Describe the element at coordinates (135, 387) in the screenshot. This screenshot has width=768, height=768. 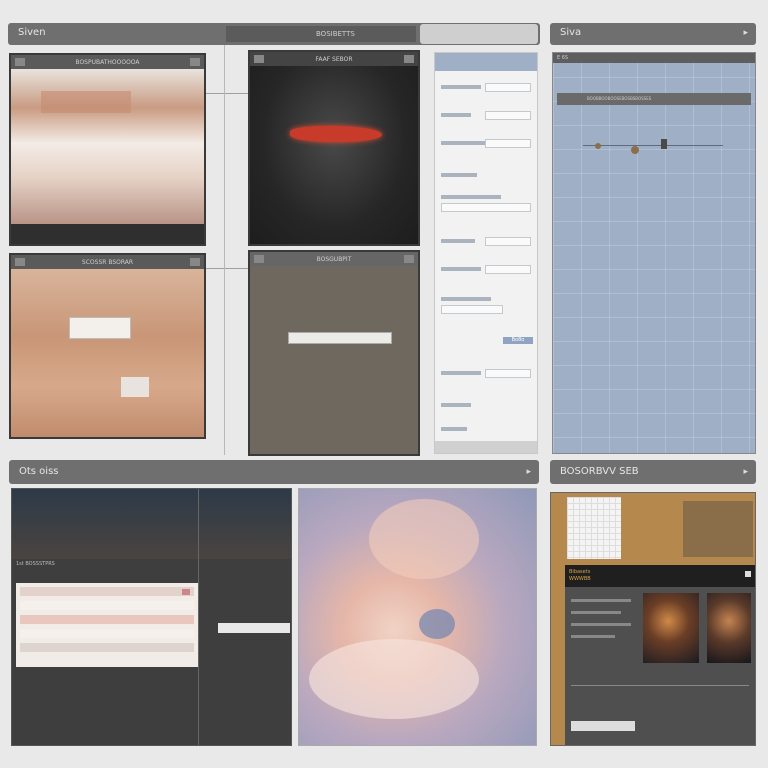
I see `panel-c-badge` at that location.